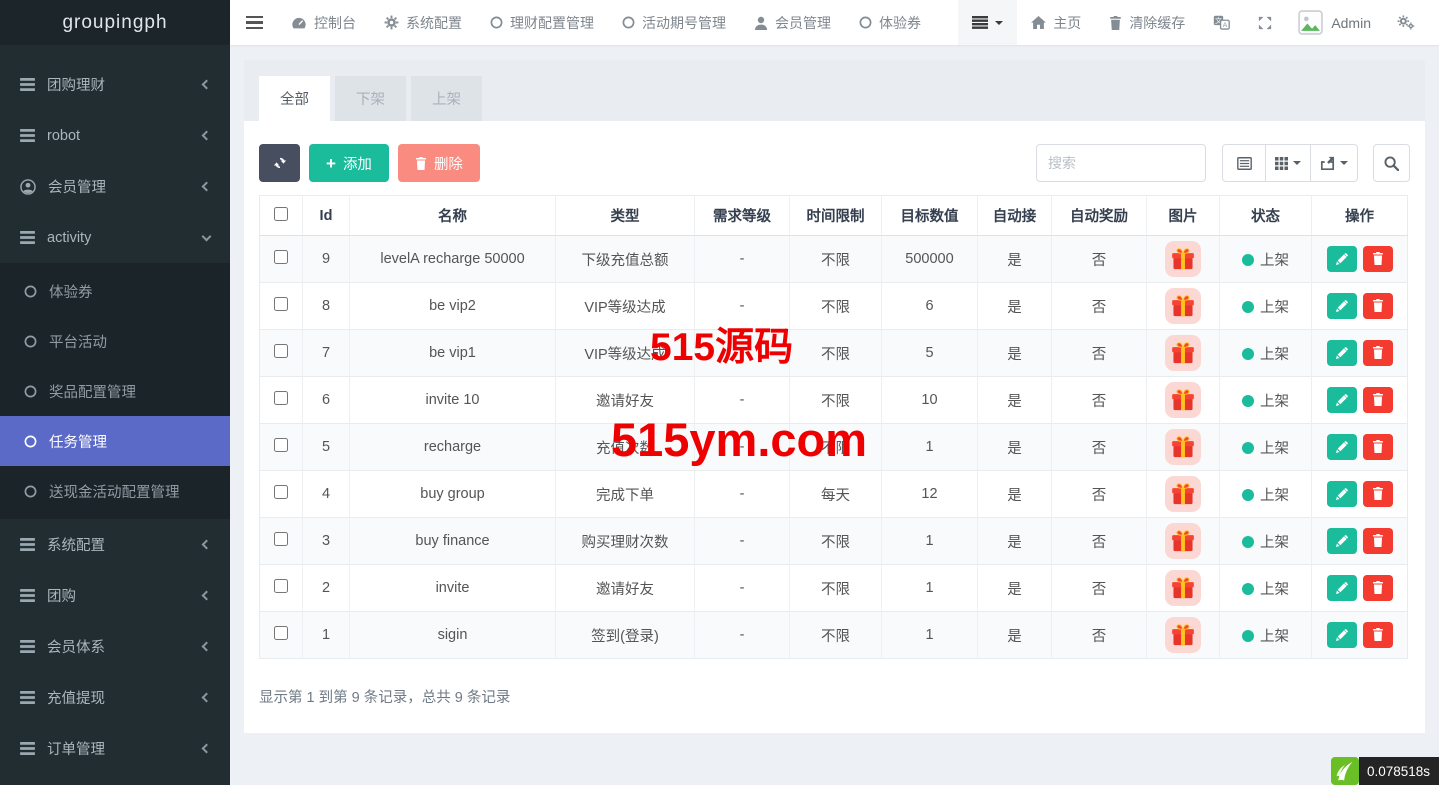 The image size is (1439, 785). I want to click on task-type-link: 完成下单, so click(625, 494).